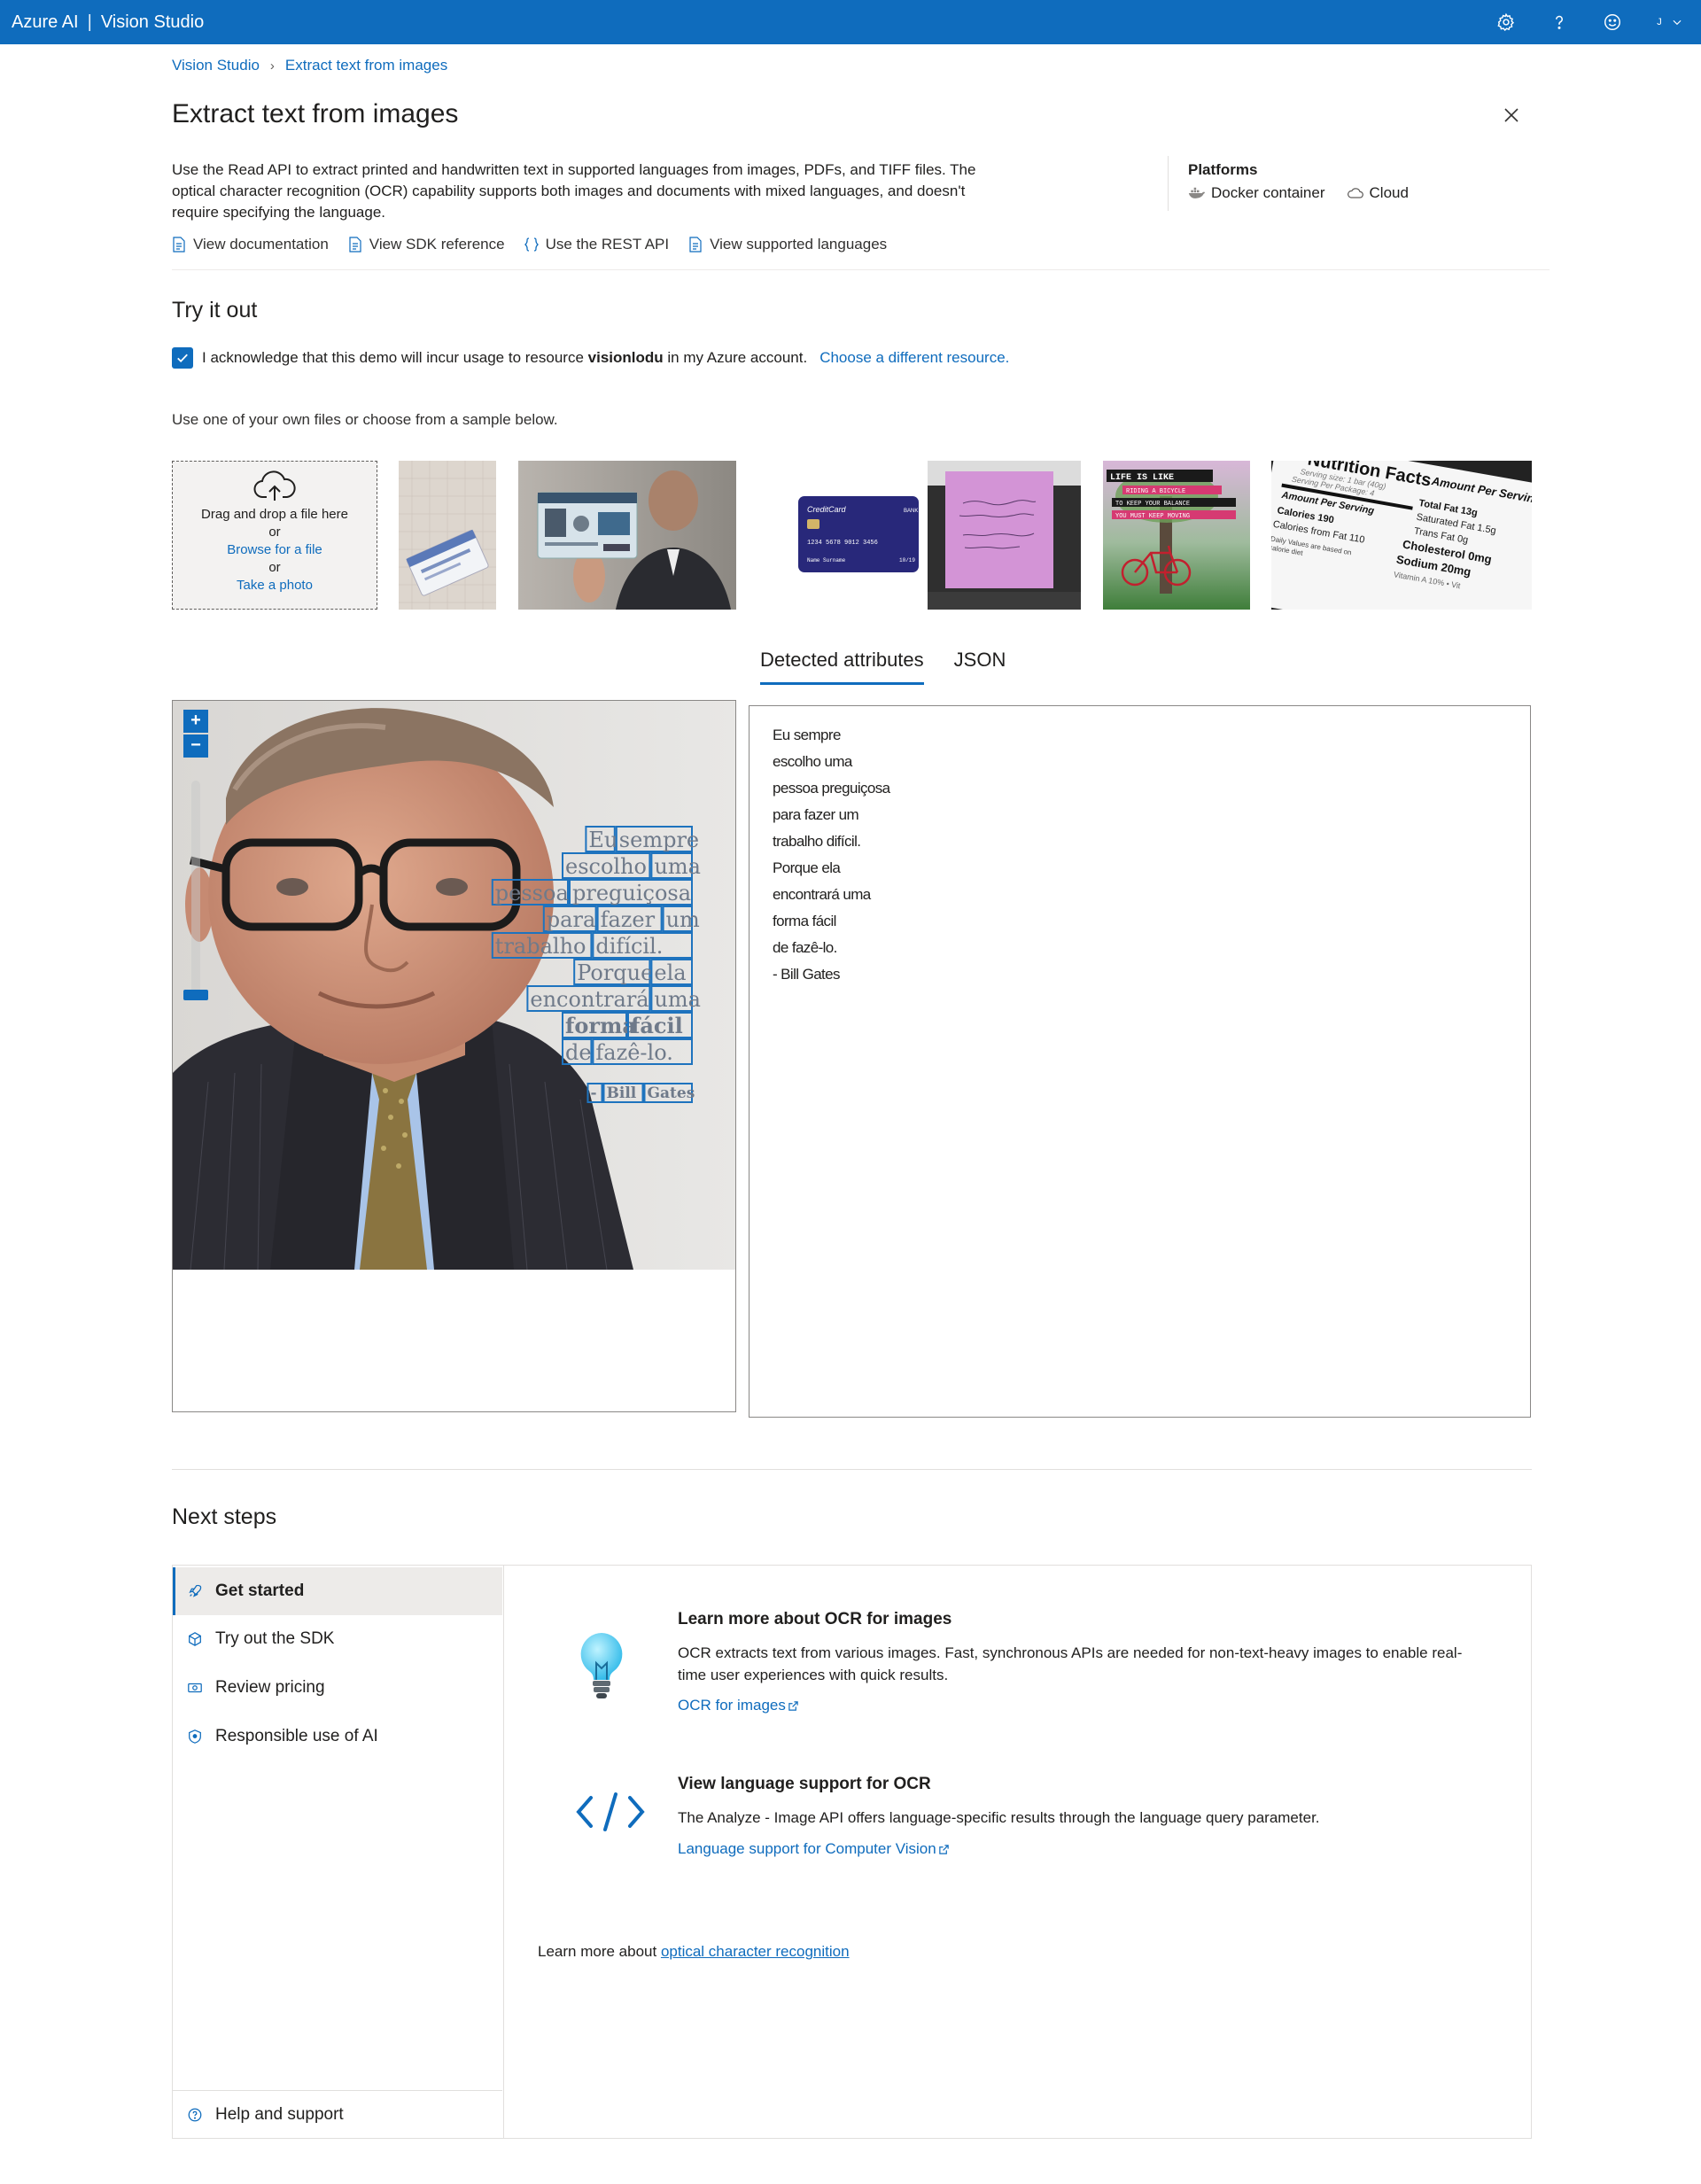  What do you see at coordinates (610, 1811) in the screenshot?
I see `code-icon` at bounding box center [610, 1811].